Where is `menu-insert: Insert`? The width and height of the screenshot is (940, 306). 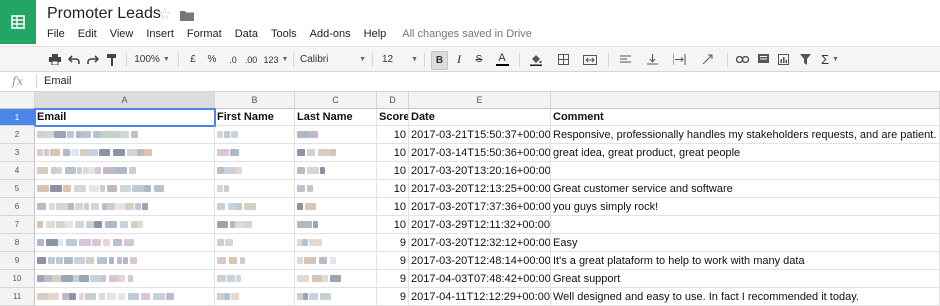
menu-insert: Insert is located at coordinates (160, 34).